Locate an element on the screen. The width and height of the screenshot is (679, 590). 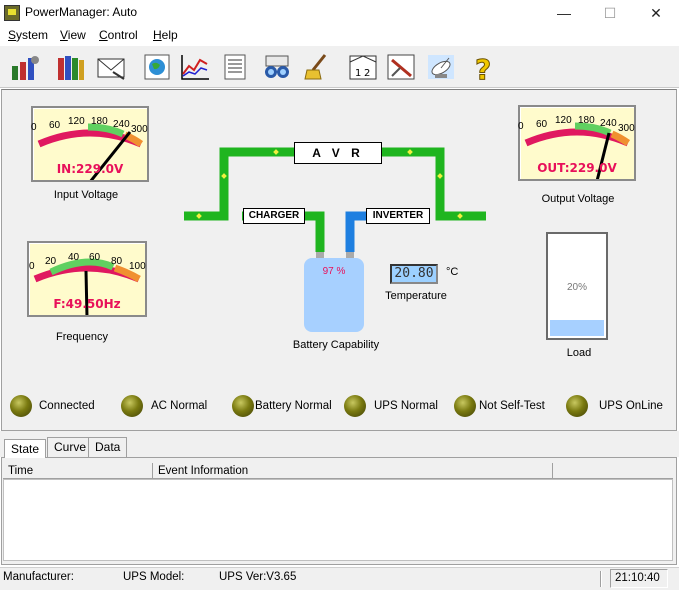
title-bar: PowerManager: Auto — ☐ ✕ is located at coordinates (339, 13).